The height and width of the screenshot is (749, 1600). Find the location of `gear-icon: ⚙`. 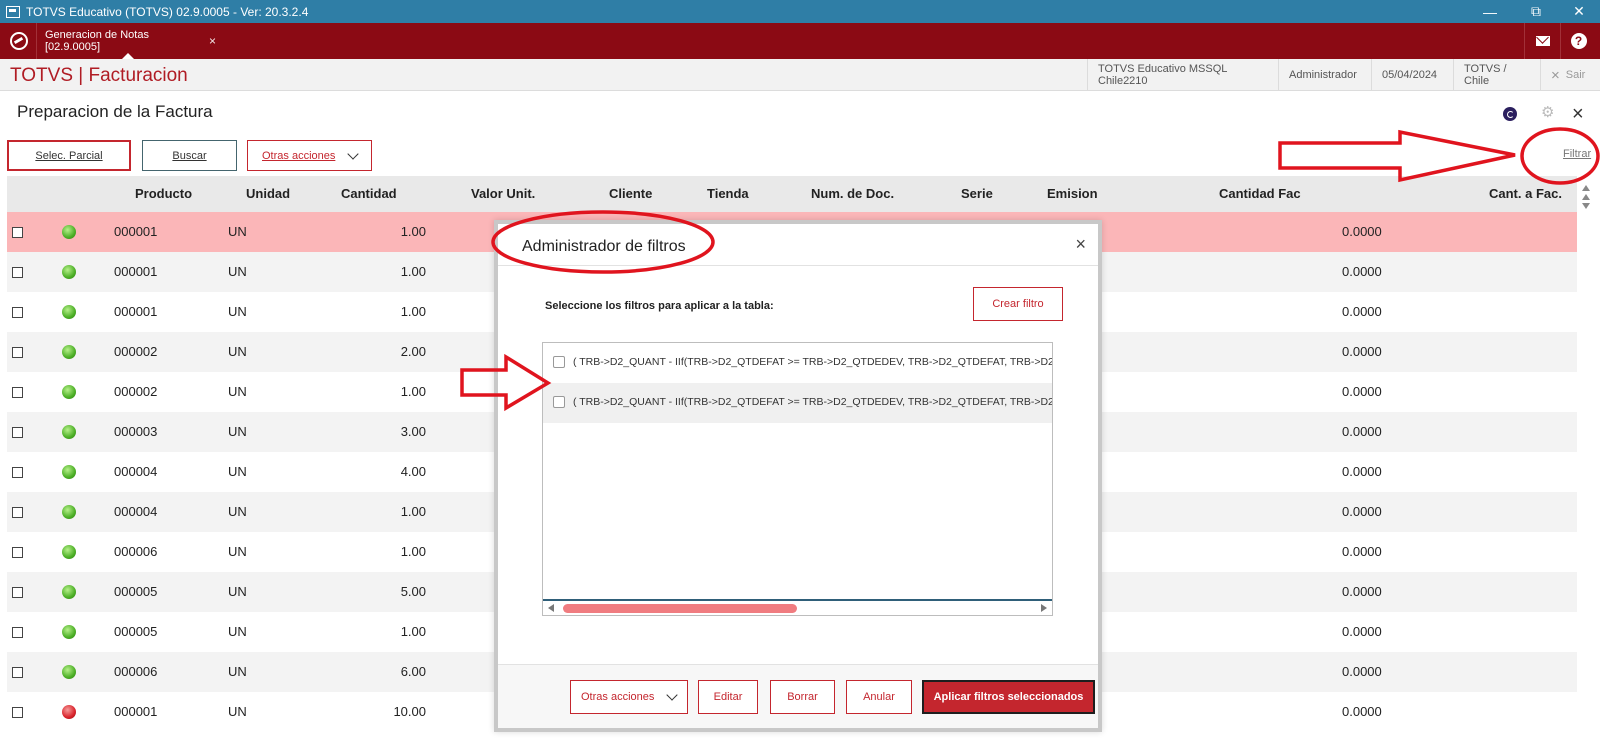

gear-icon: ⚙ is located at coordinates (1548, 112).